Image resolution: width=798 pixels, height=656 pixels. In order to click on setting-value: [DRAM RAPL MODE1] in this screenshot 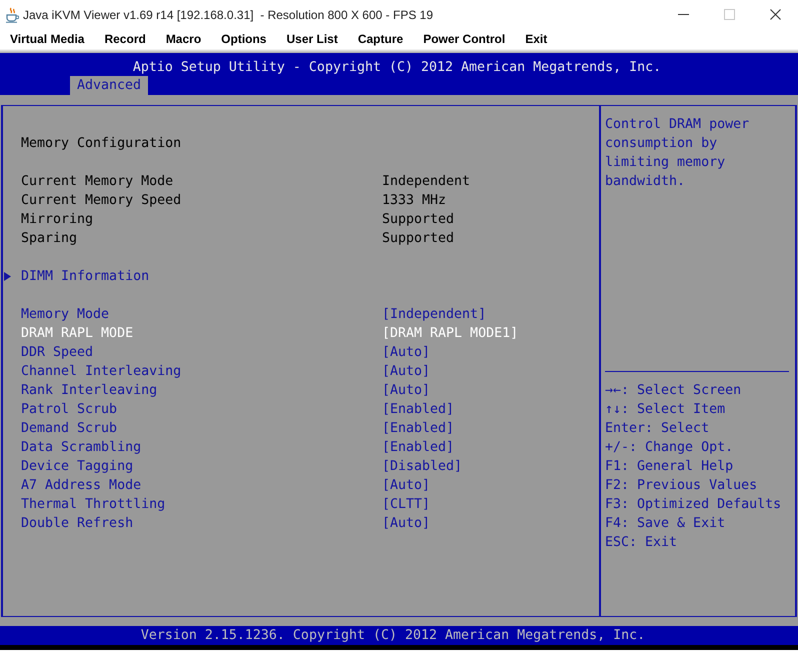, I will do `click(450, 333)`.